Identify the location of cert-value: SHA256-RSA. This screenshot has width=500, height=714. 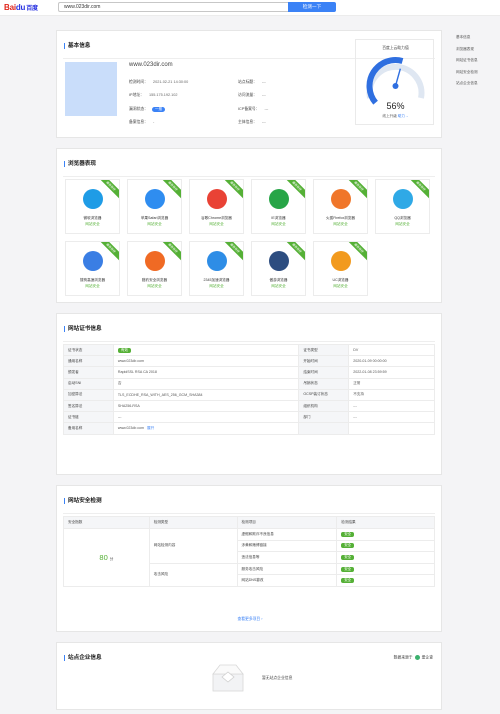
(128, 406).